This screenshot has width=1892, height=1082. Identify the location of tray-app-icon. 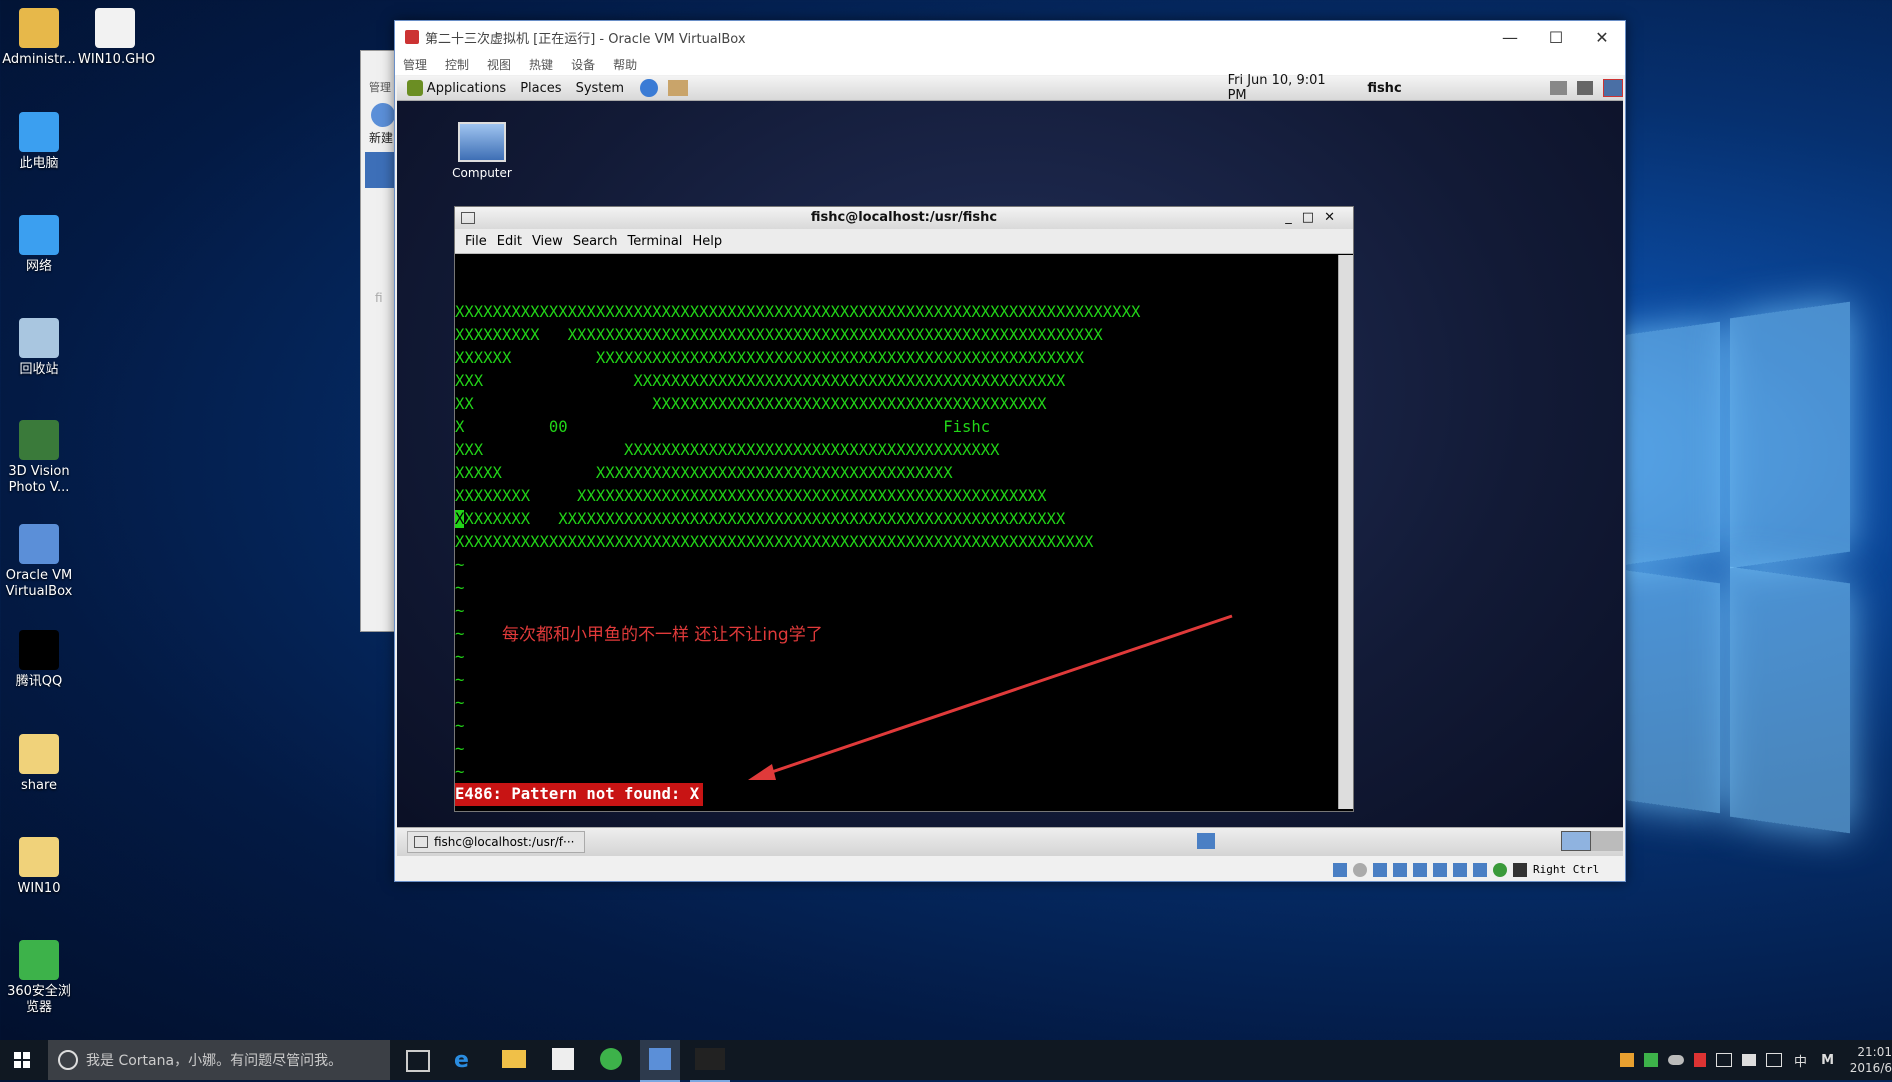
(1627, 1060).